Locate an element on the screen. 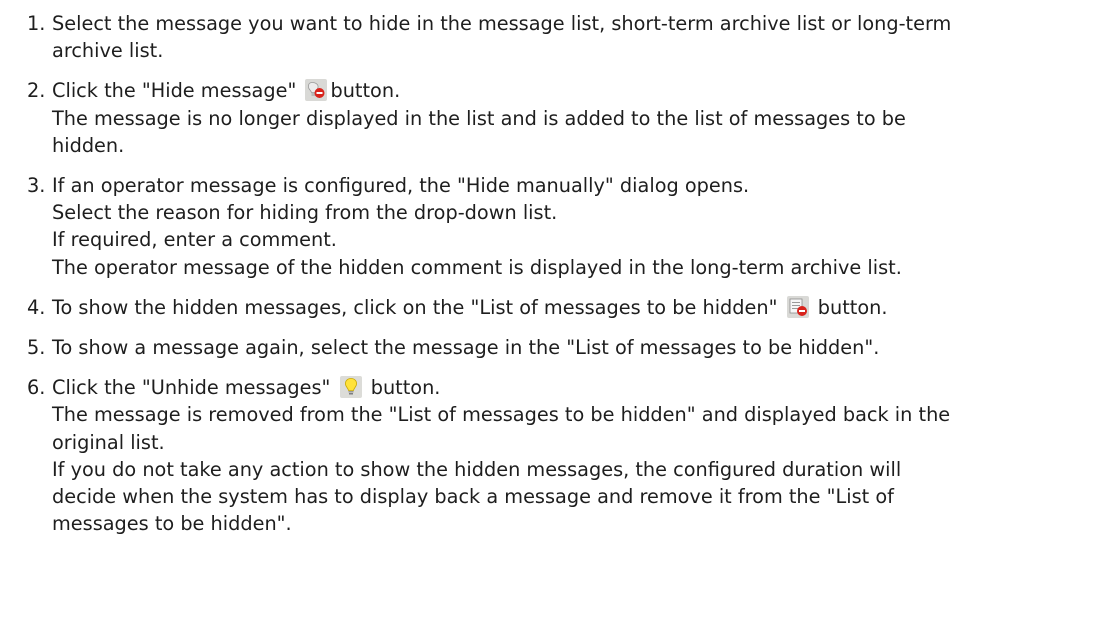 The width and height of the screenshot is (1117, 626). step-line: If required, enter a comment. is located at coordinates (194, 240).